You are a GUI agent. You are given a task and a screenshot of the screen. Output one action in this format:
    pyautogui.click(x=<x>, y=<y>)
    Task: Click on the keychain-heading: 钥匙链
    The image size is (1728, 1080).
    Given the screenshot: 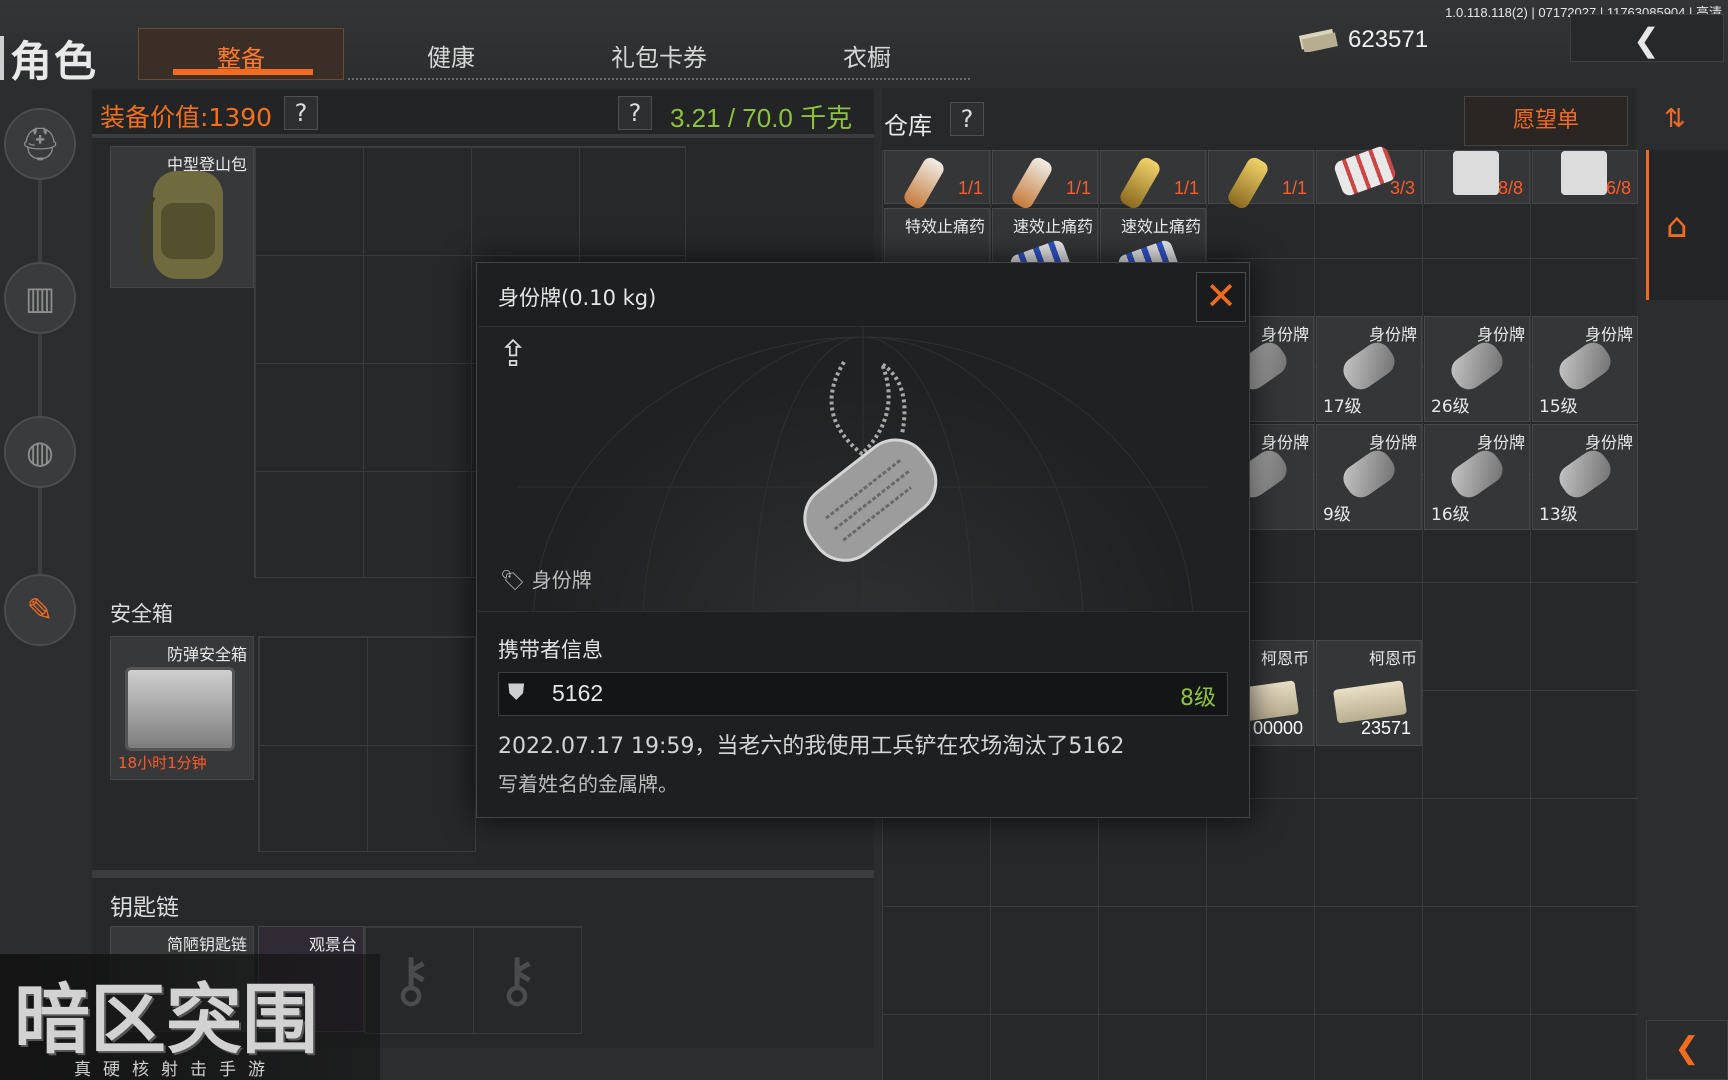 What is the action you would take?
    pyautogui.click(x=144, y=908)
    